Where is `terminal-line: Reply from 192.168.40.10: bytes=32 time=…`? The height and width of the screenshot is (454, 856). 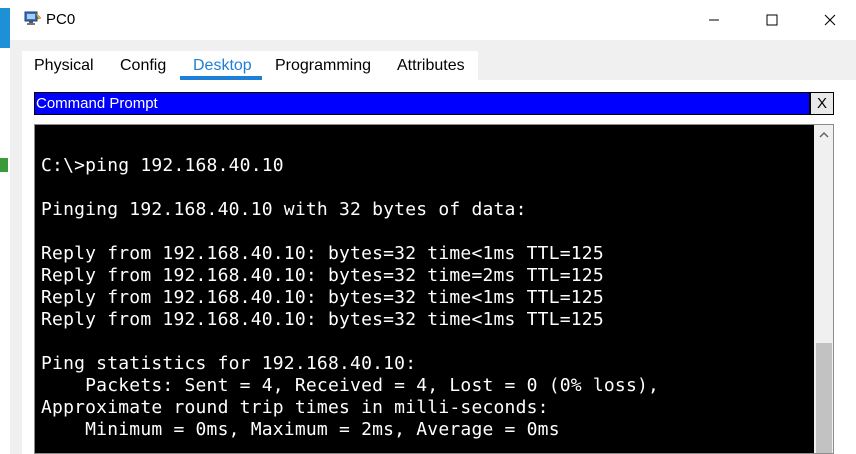 terminal-line: Reply from 192.168.40.10: bytes=32 time=… is located at coordinates (322, 275).